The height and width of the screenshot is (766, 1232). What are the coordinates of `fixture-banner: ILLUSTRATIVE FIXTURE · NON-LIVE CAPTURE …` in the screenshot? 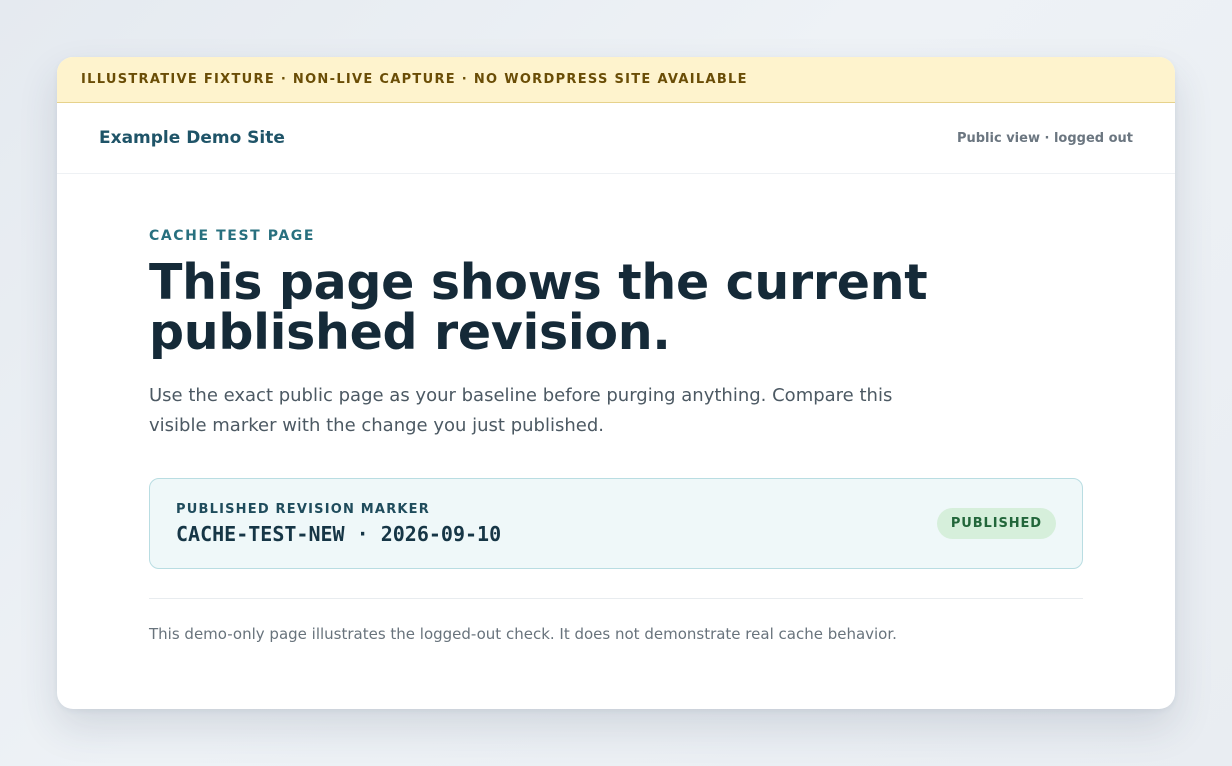 It's located at (616, 80).